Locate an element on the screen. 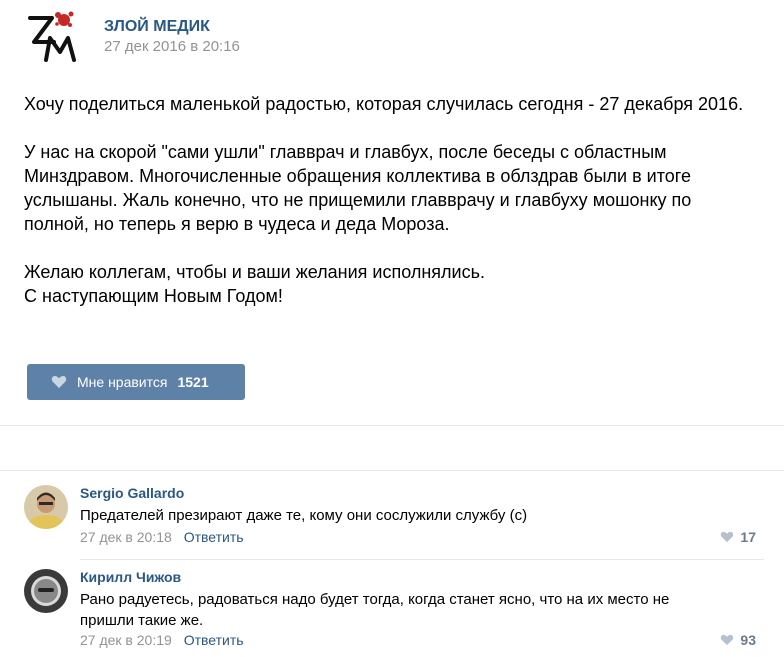 The width and height of the screenshot is (784, 657). comment-time: 27 дек в 20:19 is located at coordinates (126, 640).